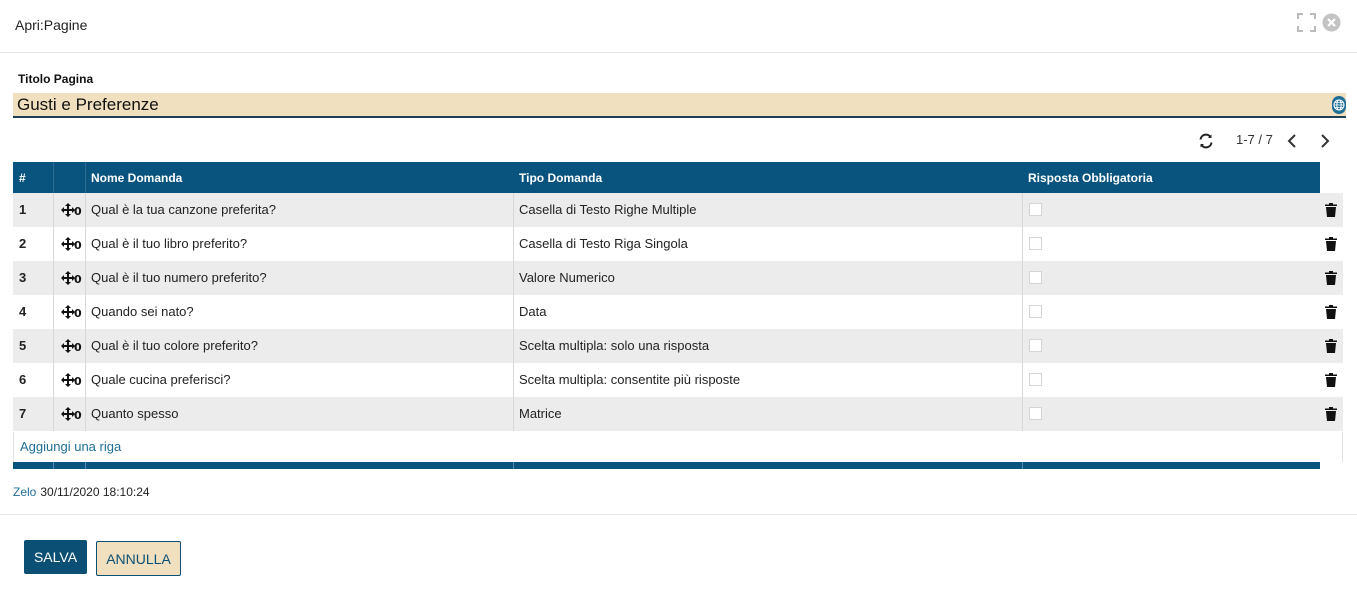 The image size is (1357, 598). Describe the element at coordinates (23, 311) in the screenshot. I see `row-number: 4` at that location.